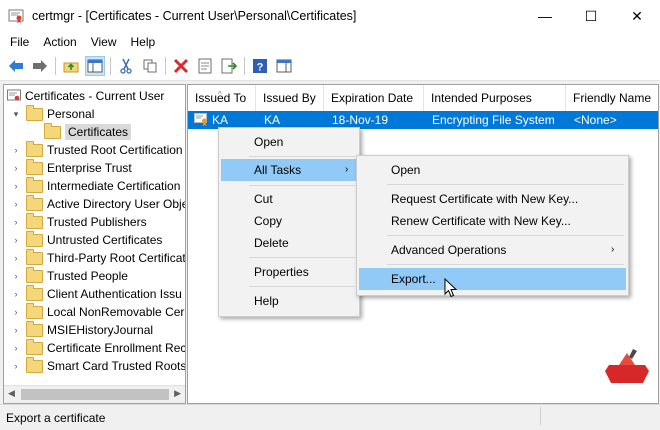  Describe the element at coordinates (612, 98) in the screenshot. I see `column-header-friendly-name: Friendly Name` at that location.